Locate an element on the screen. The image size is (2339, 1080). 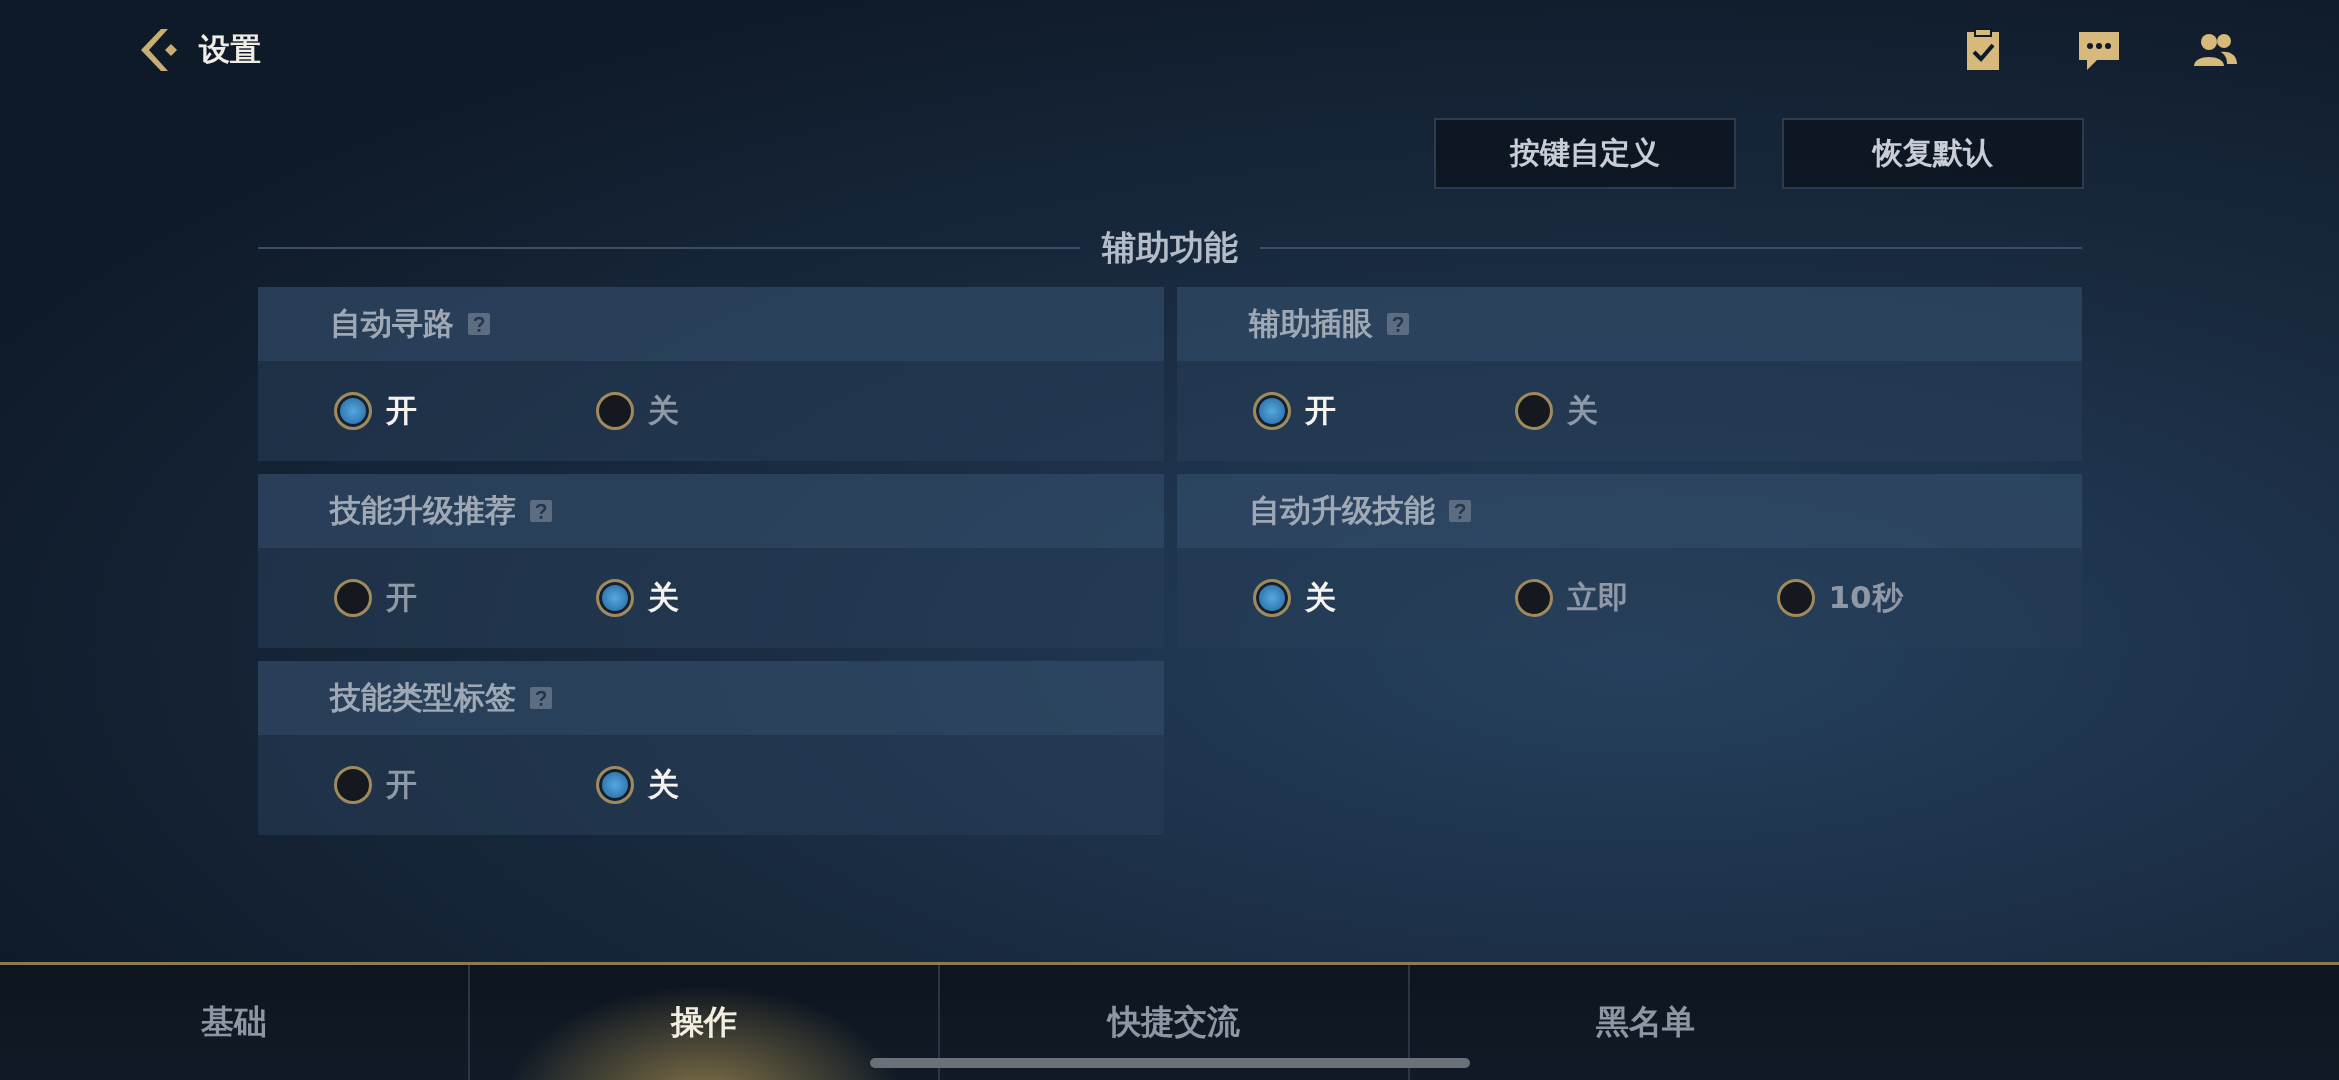
setting-title: 辅助插眼 is located at coordinates (1310, 323).